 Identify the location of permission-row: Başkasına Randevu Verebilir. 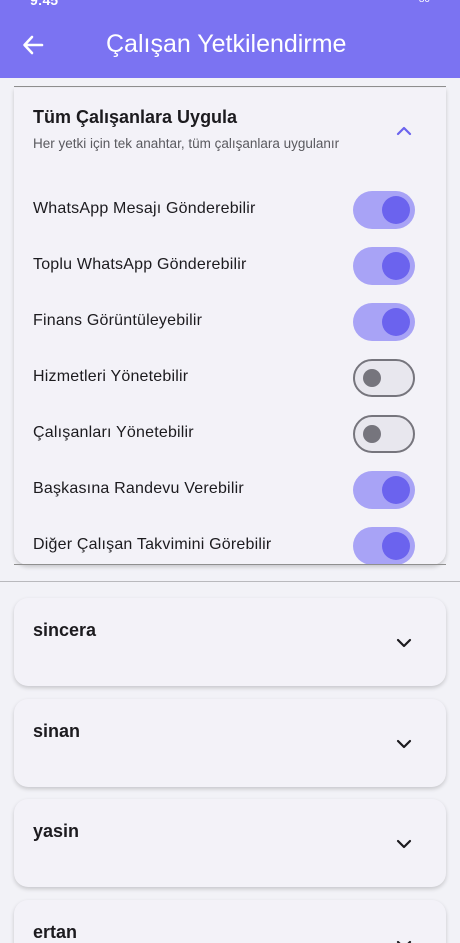
(224, 489).